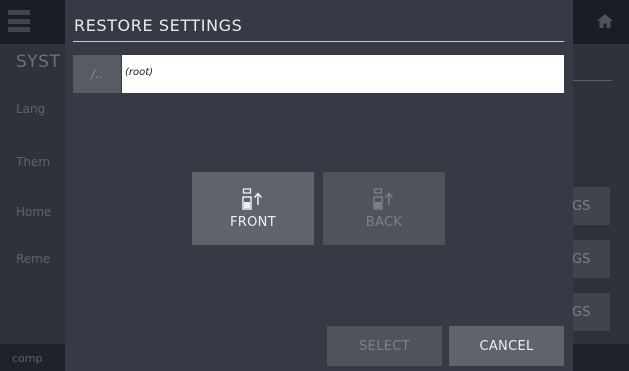 This screenshot has height=371, width=629. I want to click on path-text: (root), so click(139, 72).